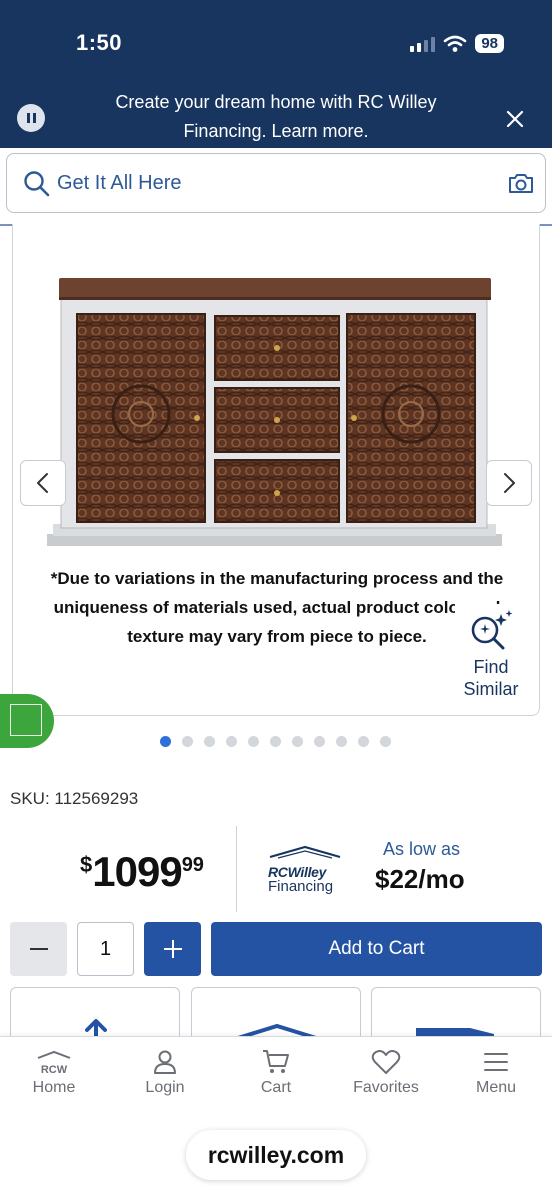 The image size is (552, 1201). I want to click on next-image-button, so click(509, 483).